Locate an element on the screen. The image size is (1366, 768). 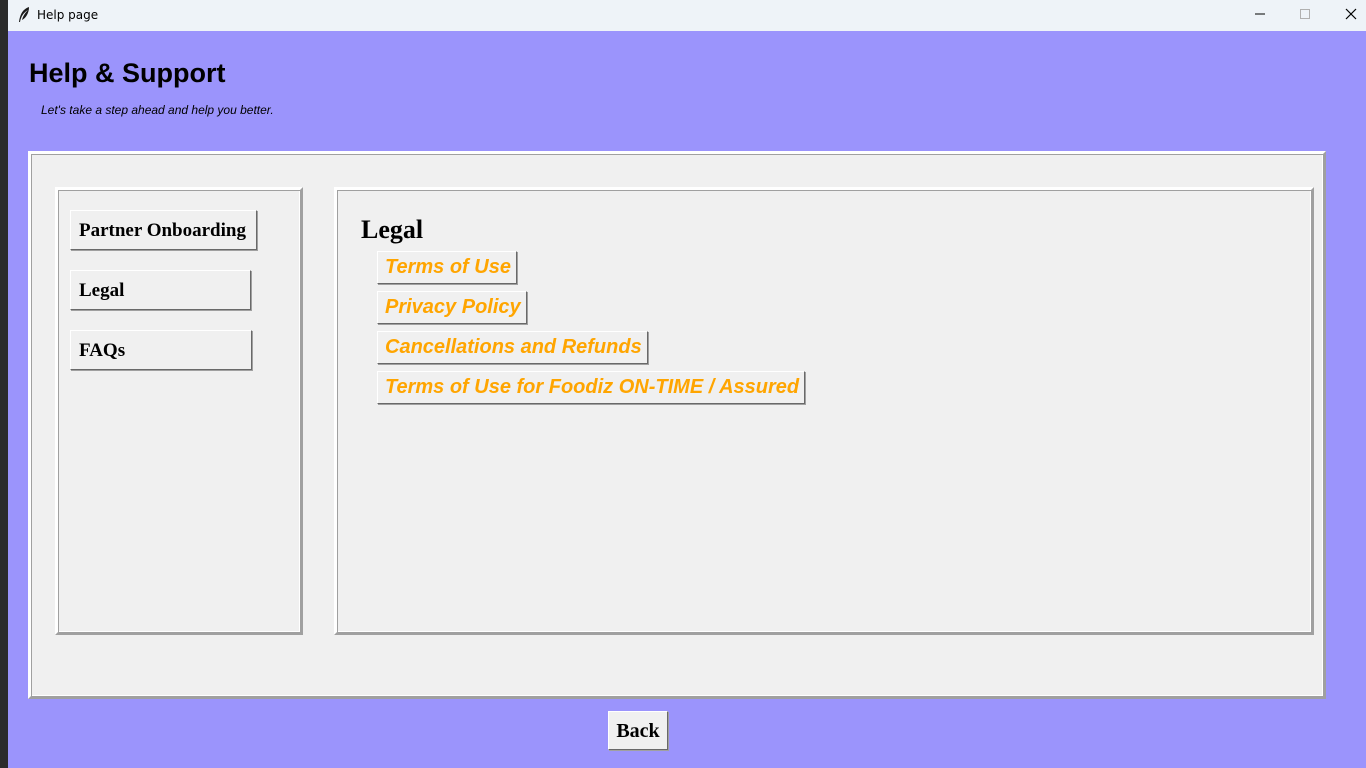
privacy-policy-link: Privacy Policy is located at coordinates (452, 307).